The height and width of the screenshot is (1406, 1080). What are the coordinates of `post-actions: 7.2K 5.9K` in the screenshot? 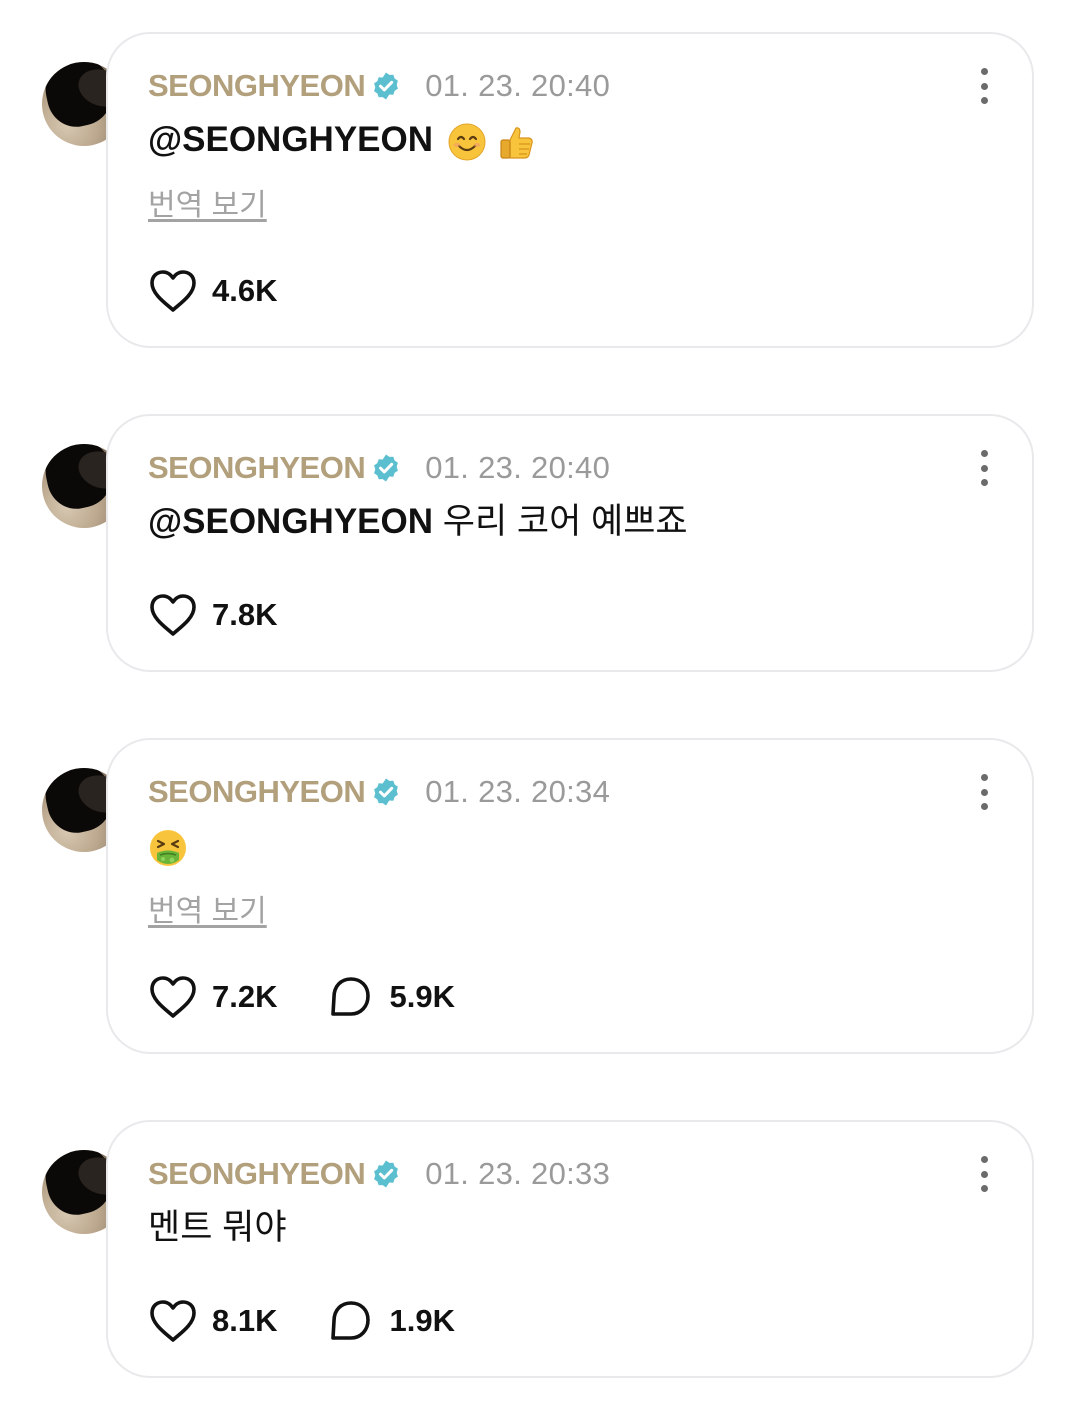 It's located at (325, 997).